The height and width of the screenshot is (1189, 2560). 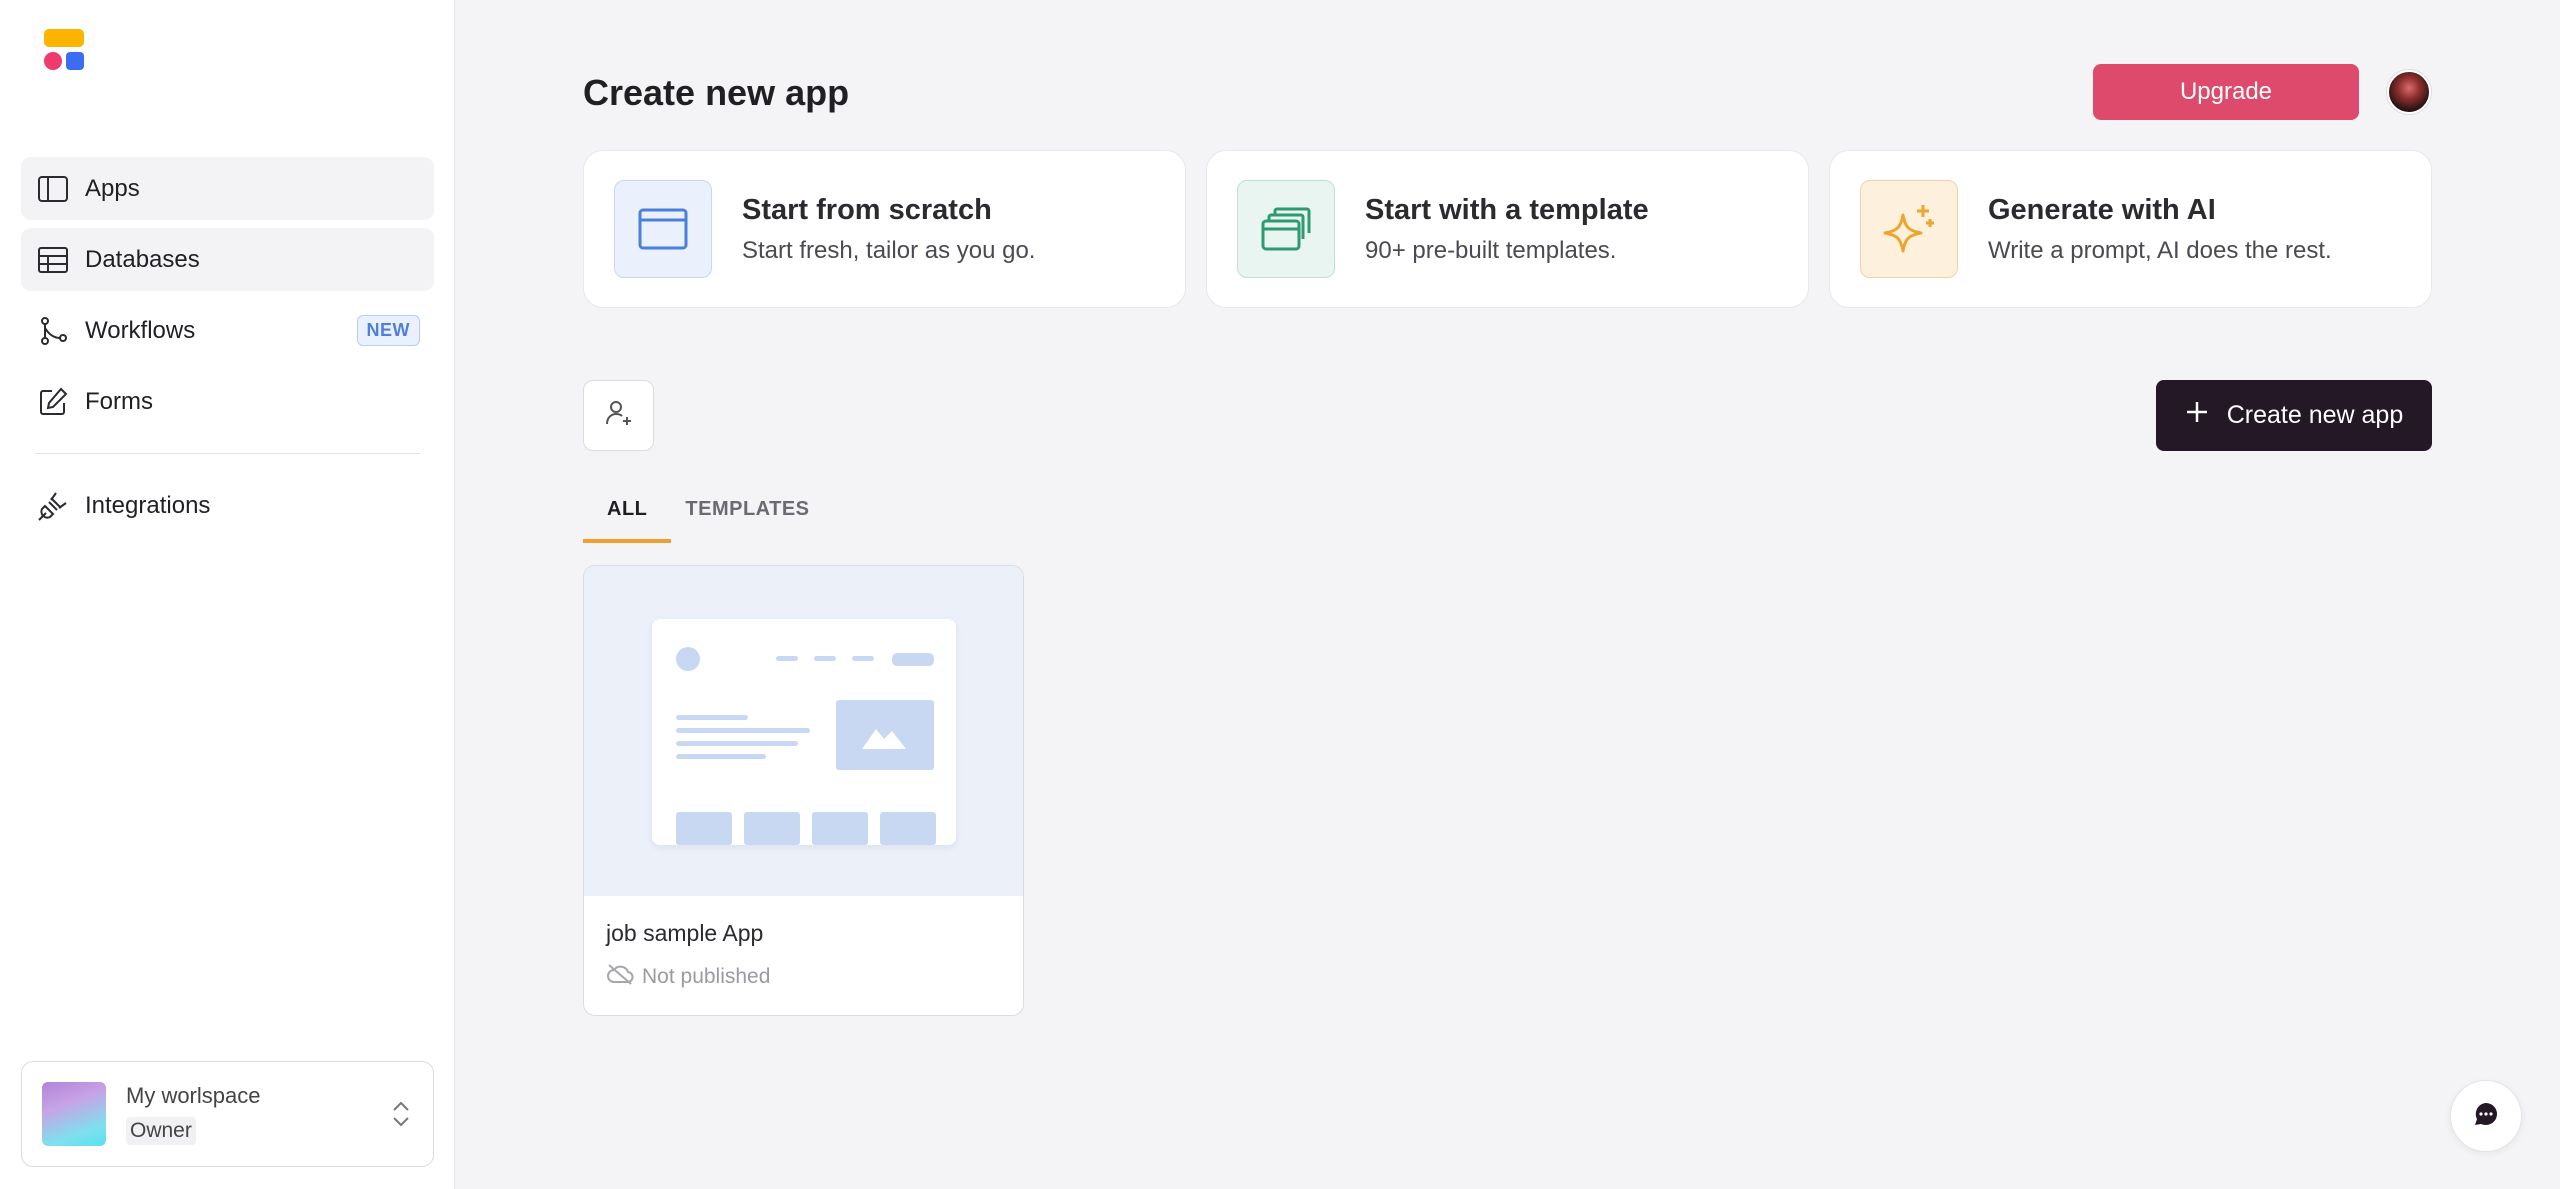 I want to click on workspace-avatar, so click(x=74, y=1114).